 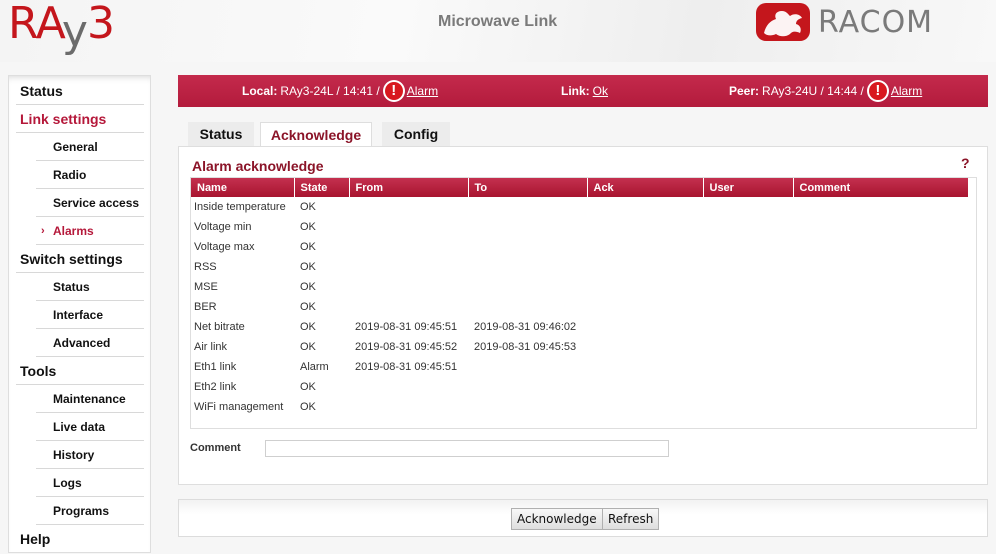 I want to click on sidebar-item-link-settings: Link settings, so click(x=80, y=119).